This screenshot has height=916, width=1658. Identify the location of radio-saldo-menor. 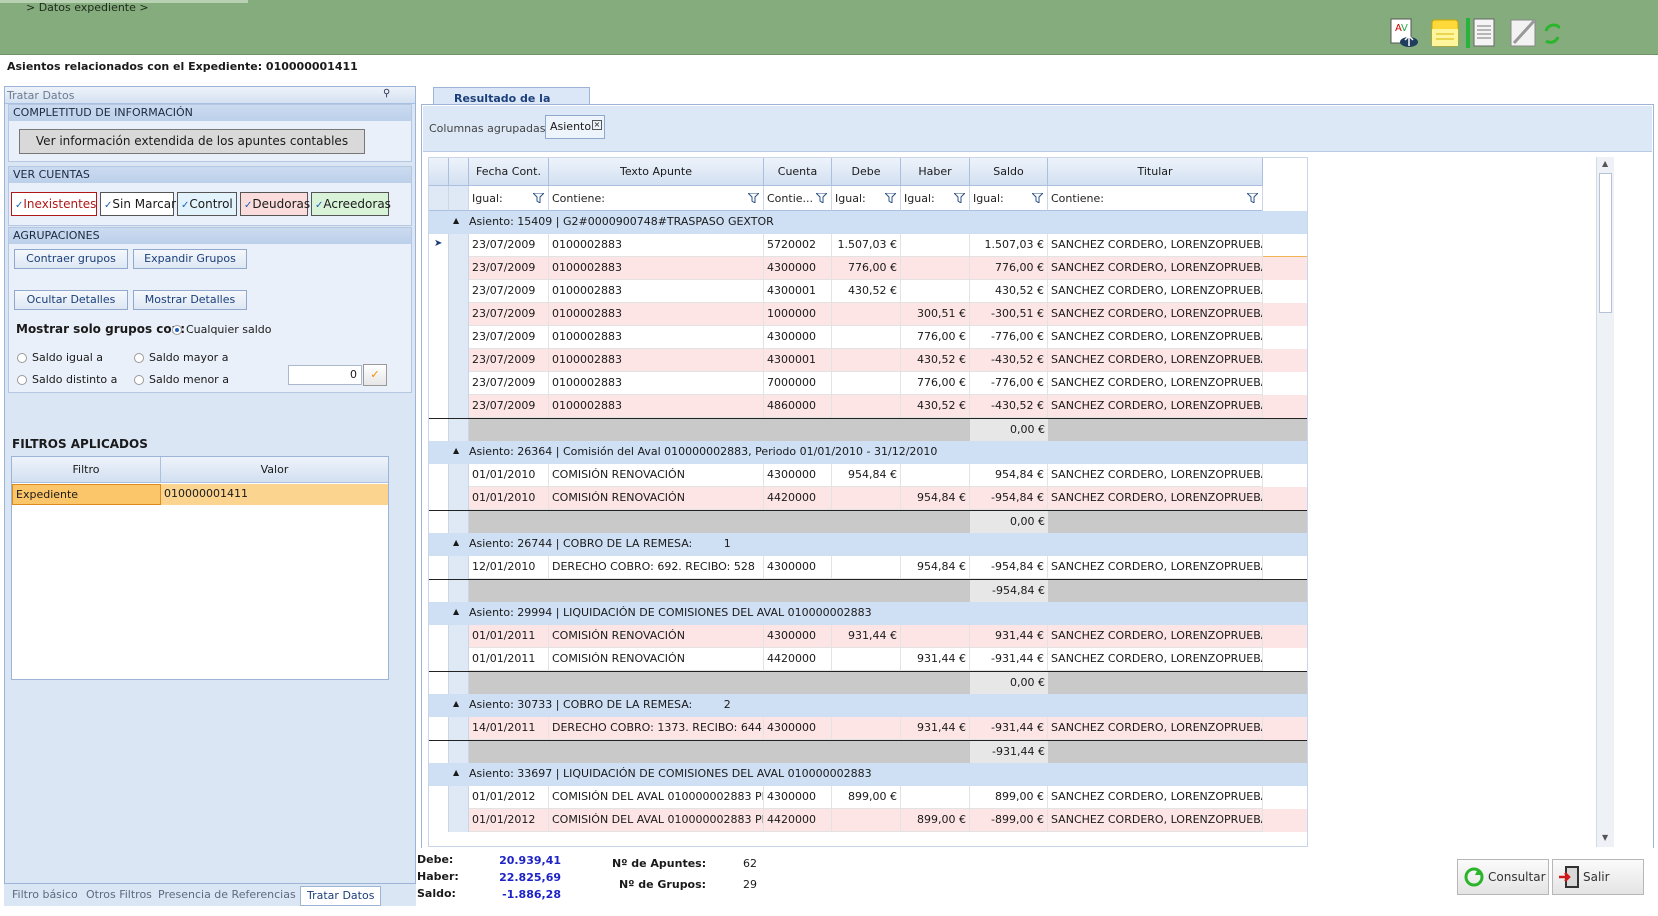
(139, 380).